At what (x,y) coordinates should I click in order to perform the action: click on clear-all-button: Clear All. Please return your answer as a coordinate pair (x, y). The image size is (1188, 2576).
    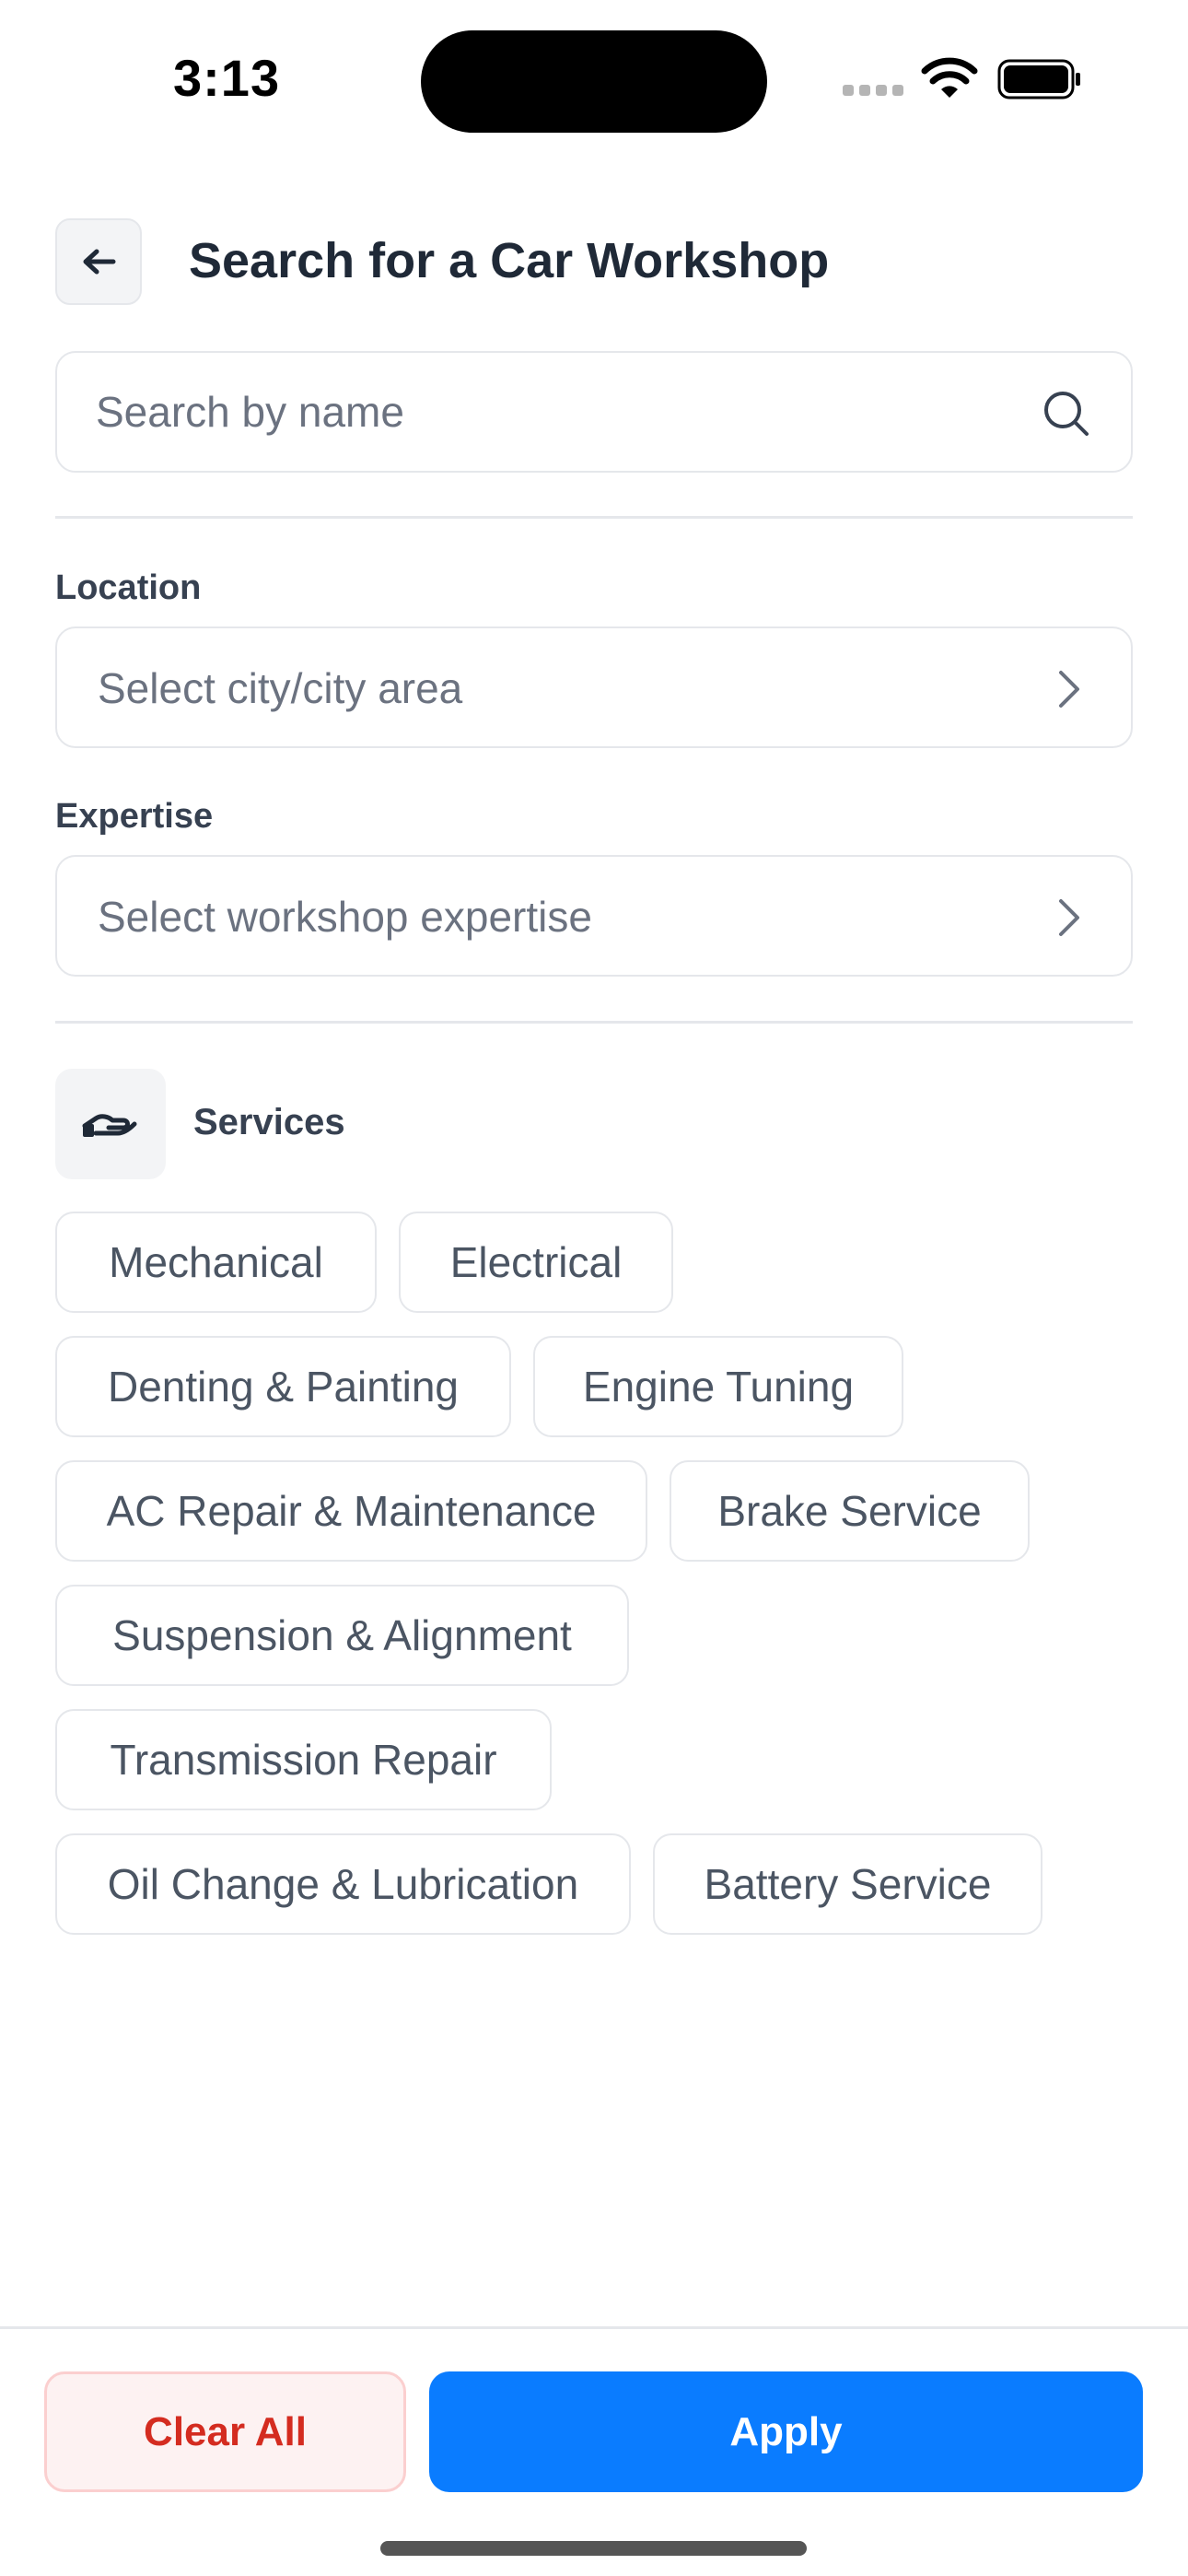
    Looking at the image, I should click on (225, 2431).